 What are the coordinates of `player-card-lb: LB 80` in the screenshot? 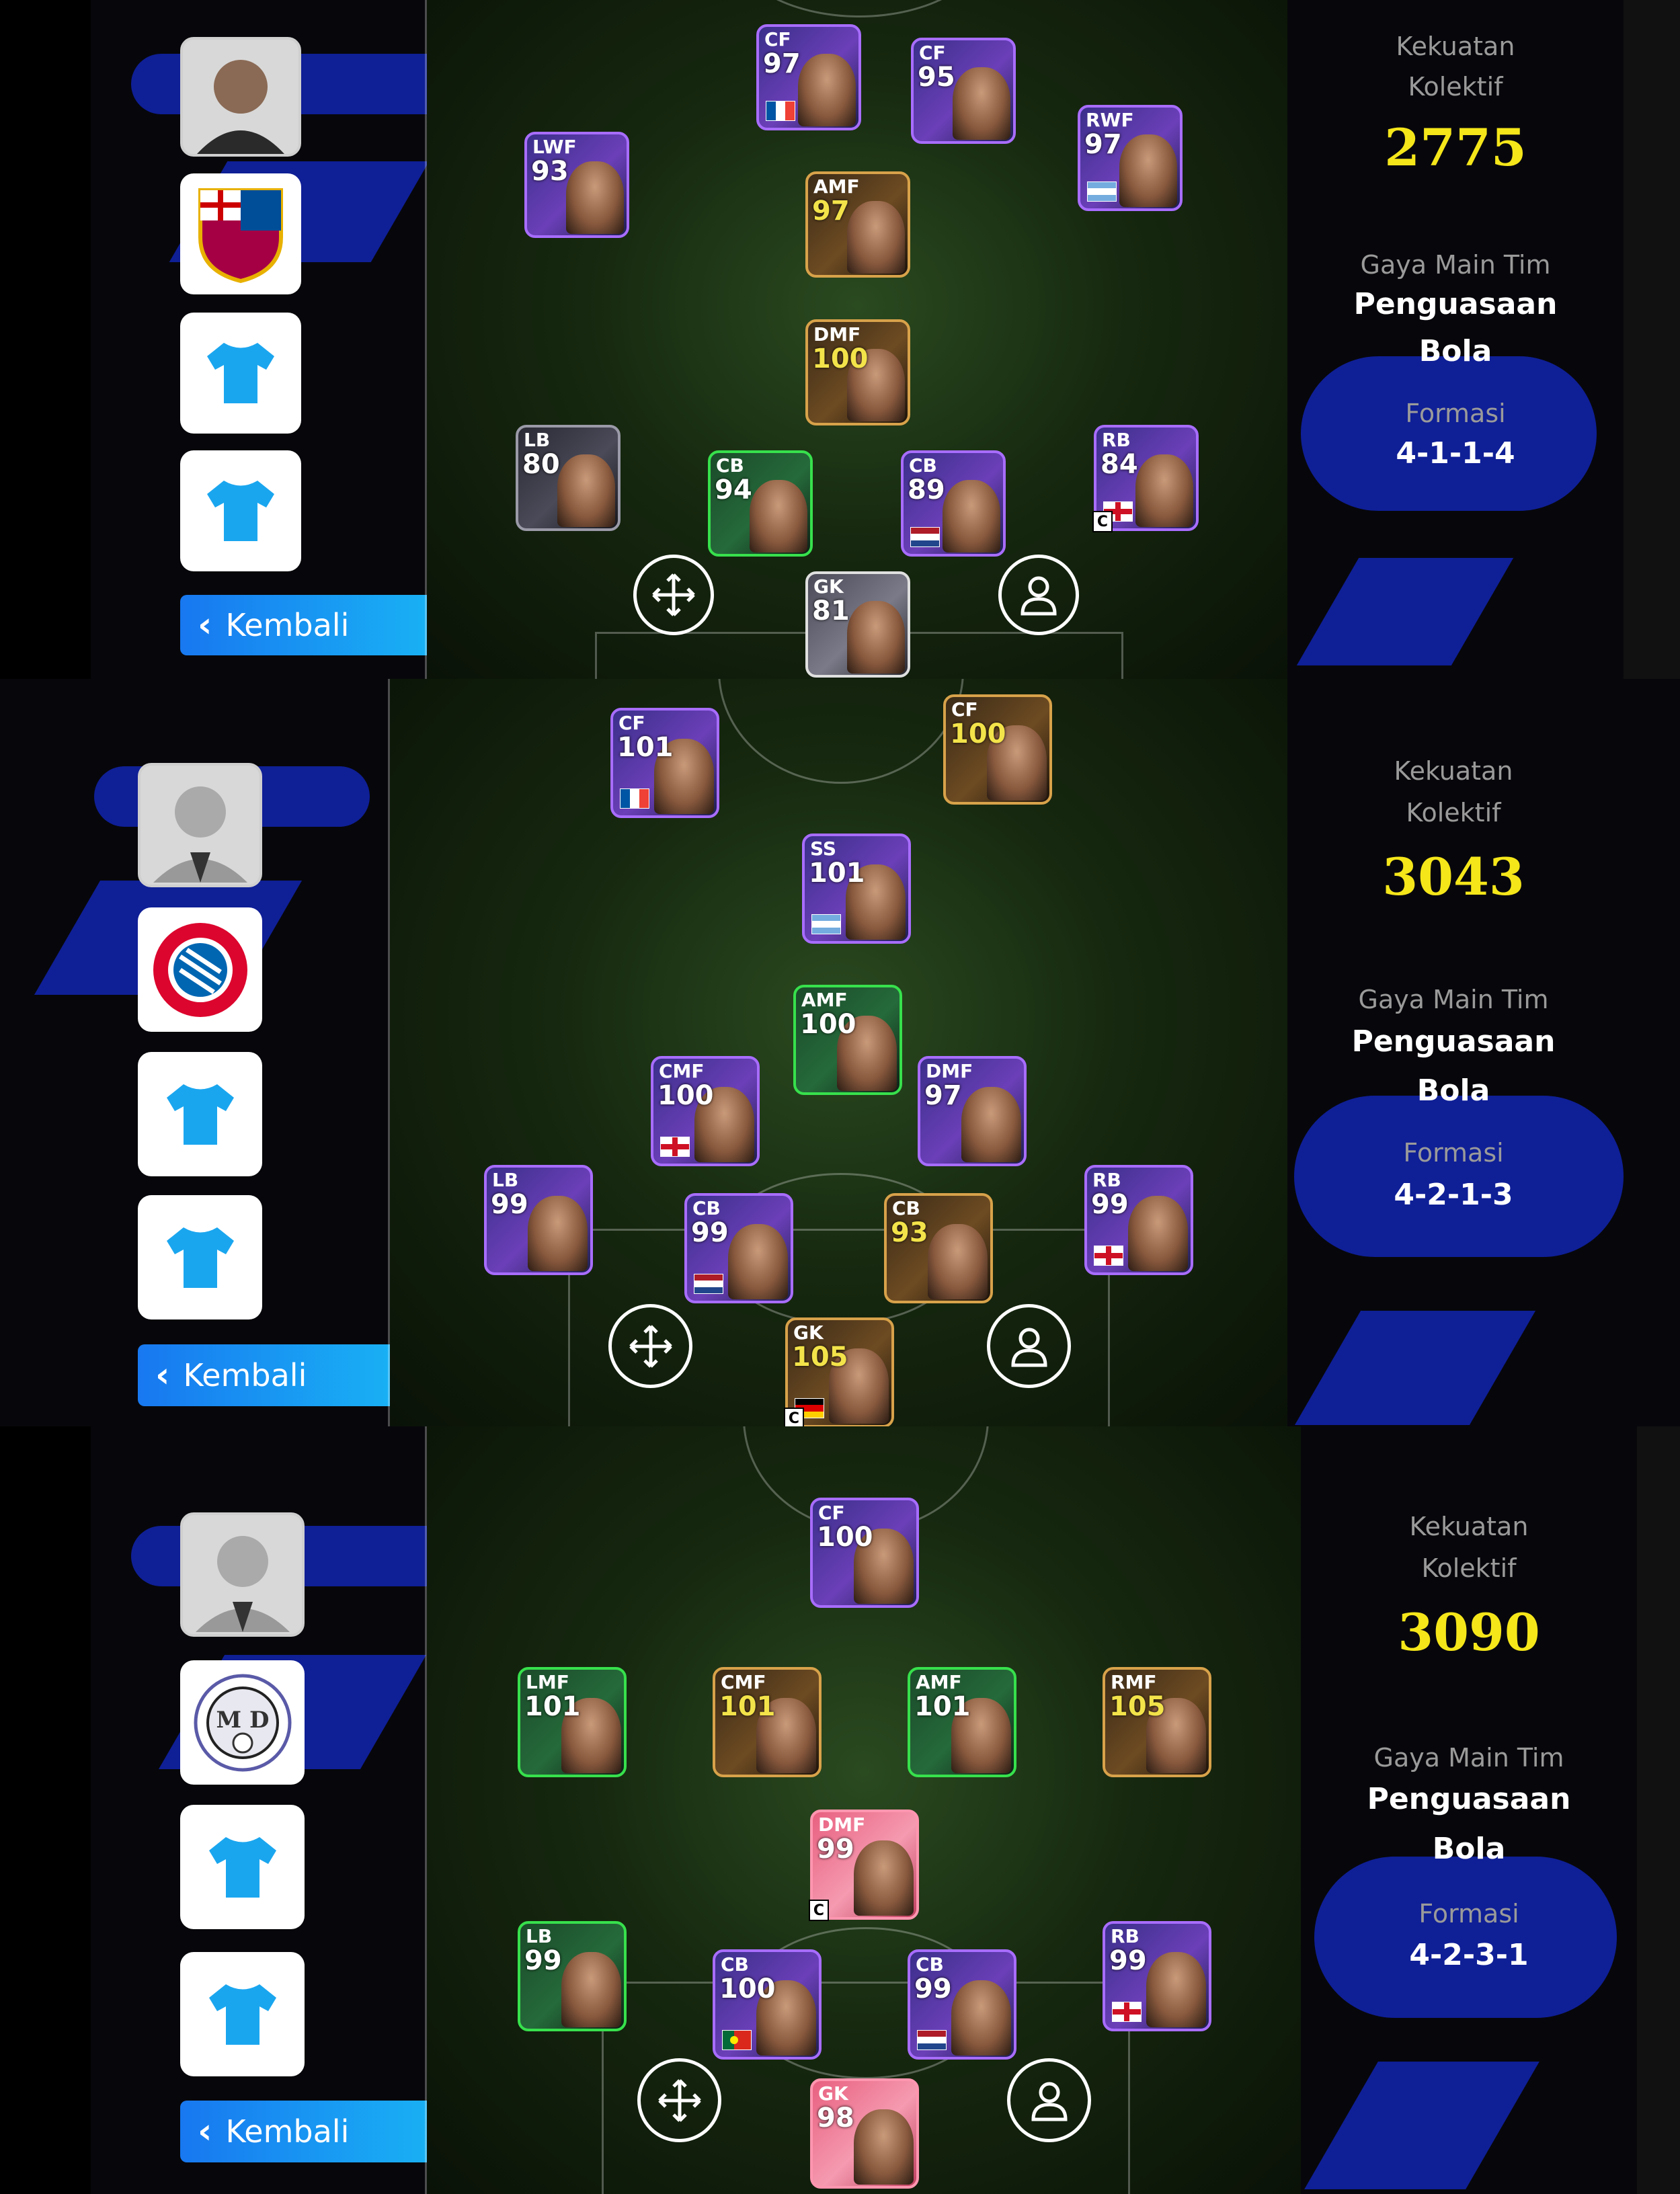 It's located at (569, 478).